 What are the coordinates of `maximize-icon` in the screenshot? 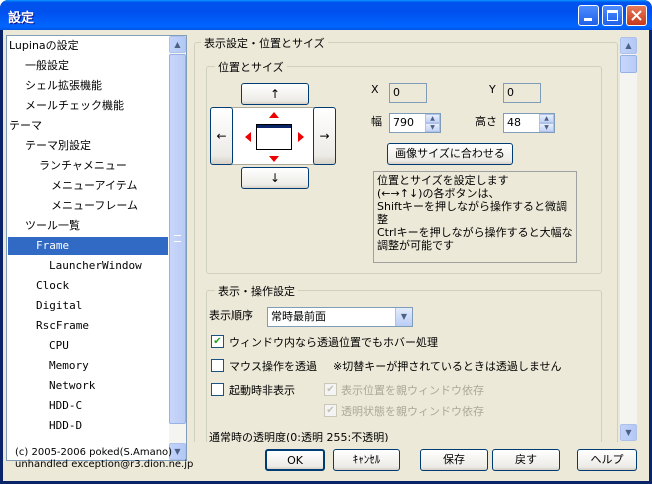 It's located at (612, 15).